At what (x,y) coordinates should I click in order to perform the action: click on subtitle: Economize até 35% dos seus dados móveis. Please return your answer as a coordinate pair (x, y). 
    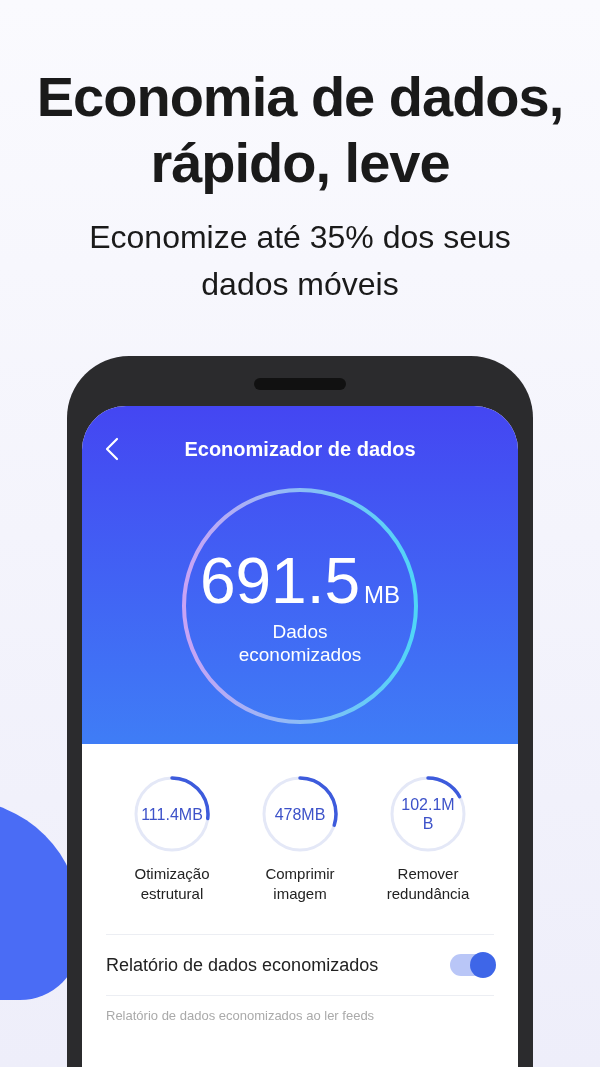
    Looking at the image, I should click on (300, 261).